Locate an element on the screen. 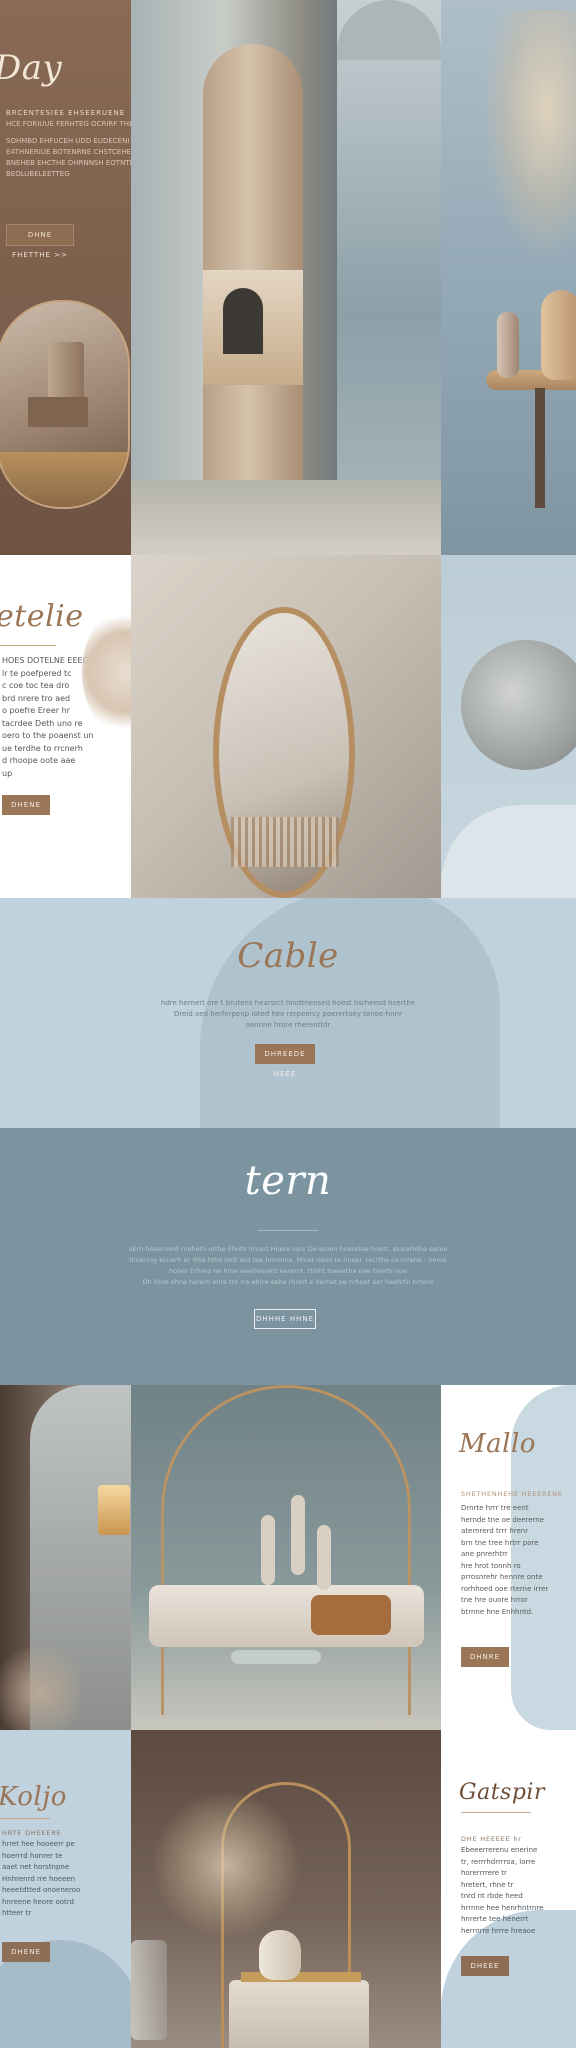 The width and height of the screenshot is (576, 2048). wall-sconce-shape is located at coordinates (114, 1510).